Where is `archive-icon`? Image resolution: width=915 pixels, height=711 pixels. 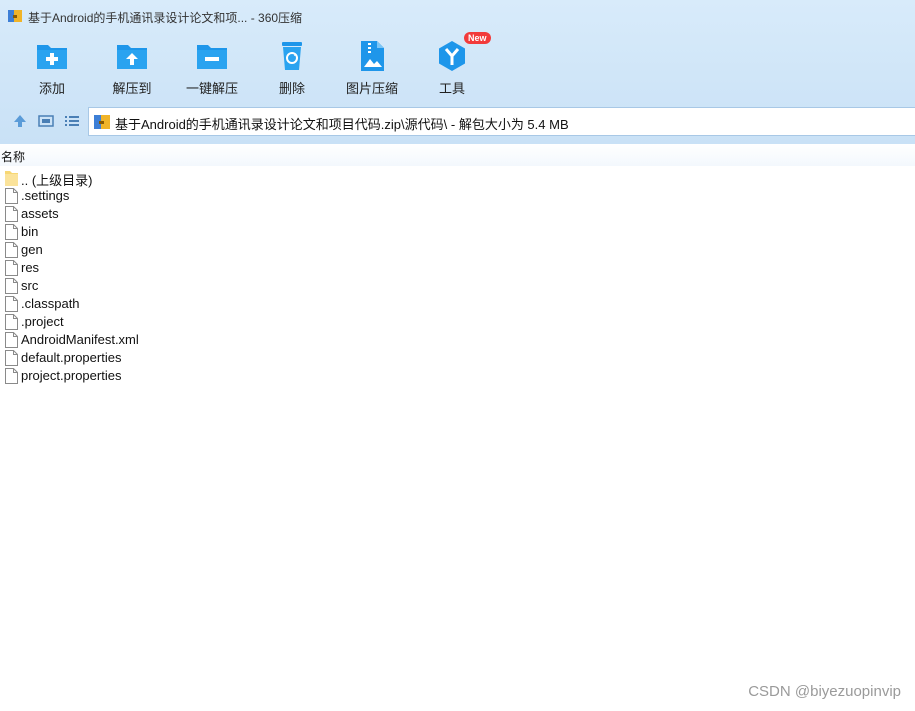
archive-icon is located at coordinates (15, 16).